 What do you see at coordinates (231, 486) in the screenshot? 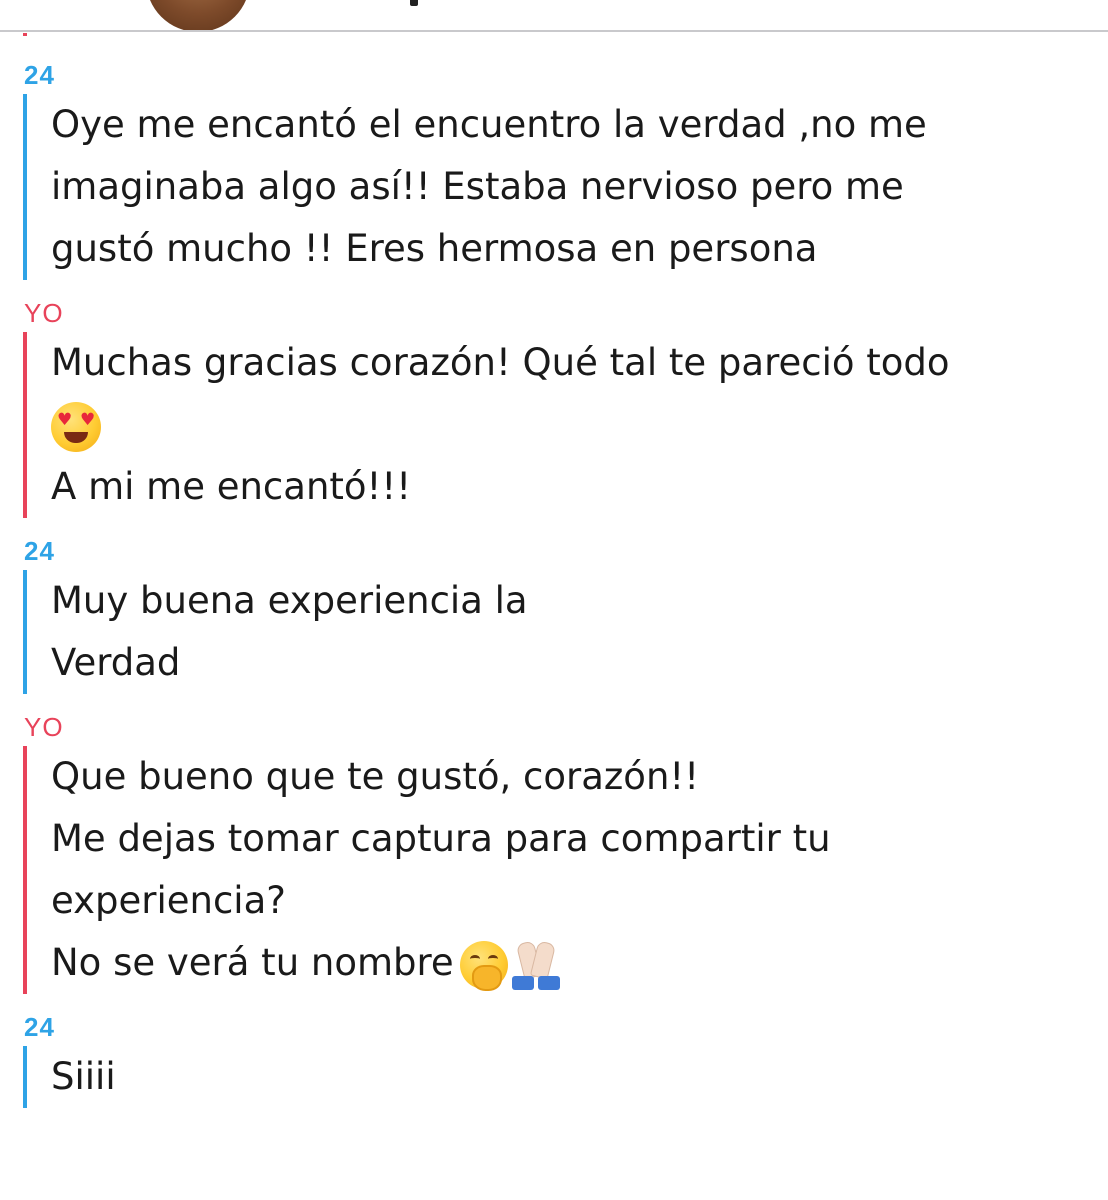
I see `message-line: A mi me encantó!!!` at bounding box center [231, 486].